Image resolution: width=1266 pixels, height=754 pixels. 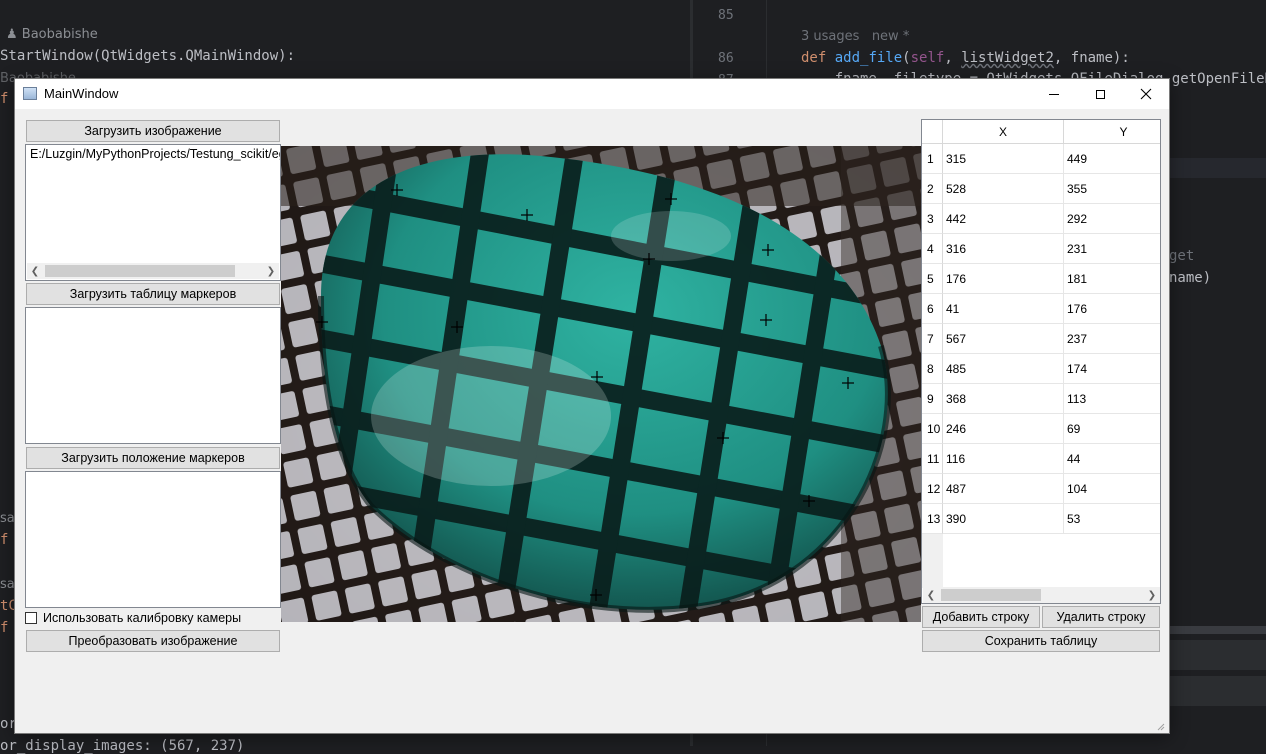 What do you see at coordinates (30, 93) in the screenshot?
I see `app-icon` at bounding box center [30, 93].